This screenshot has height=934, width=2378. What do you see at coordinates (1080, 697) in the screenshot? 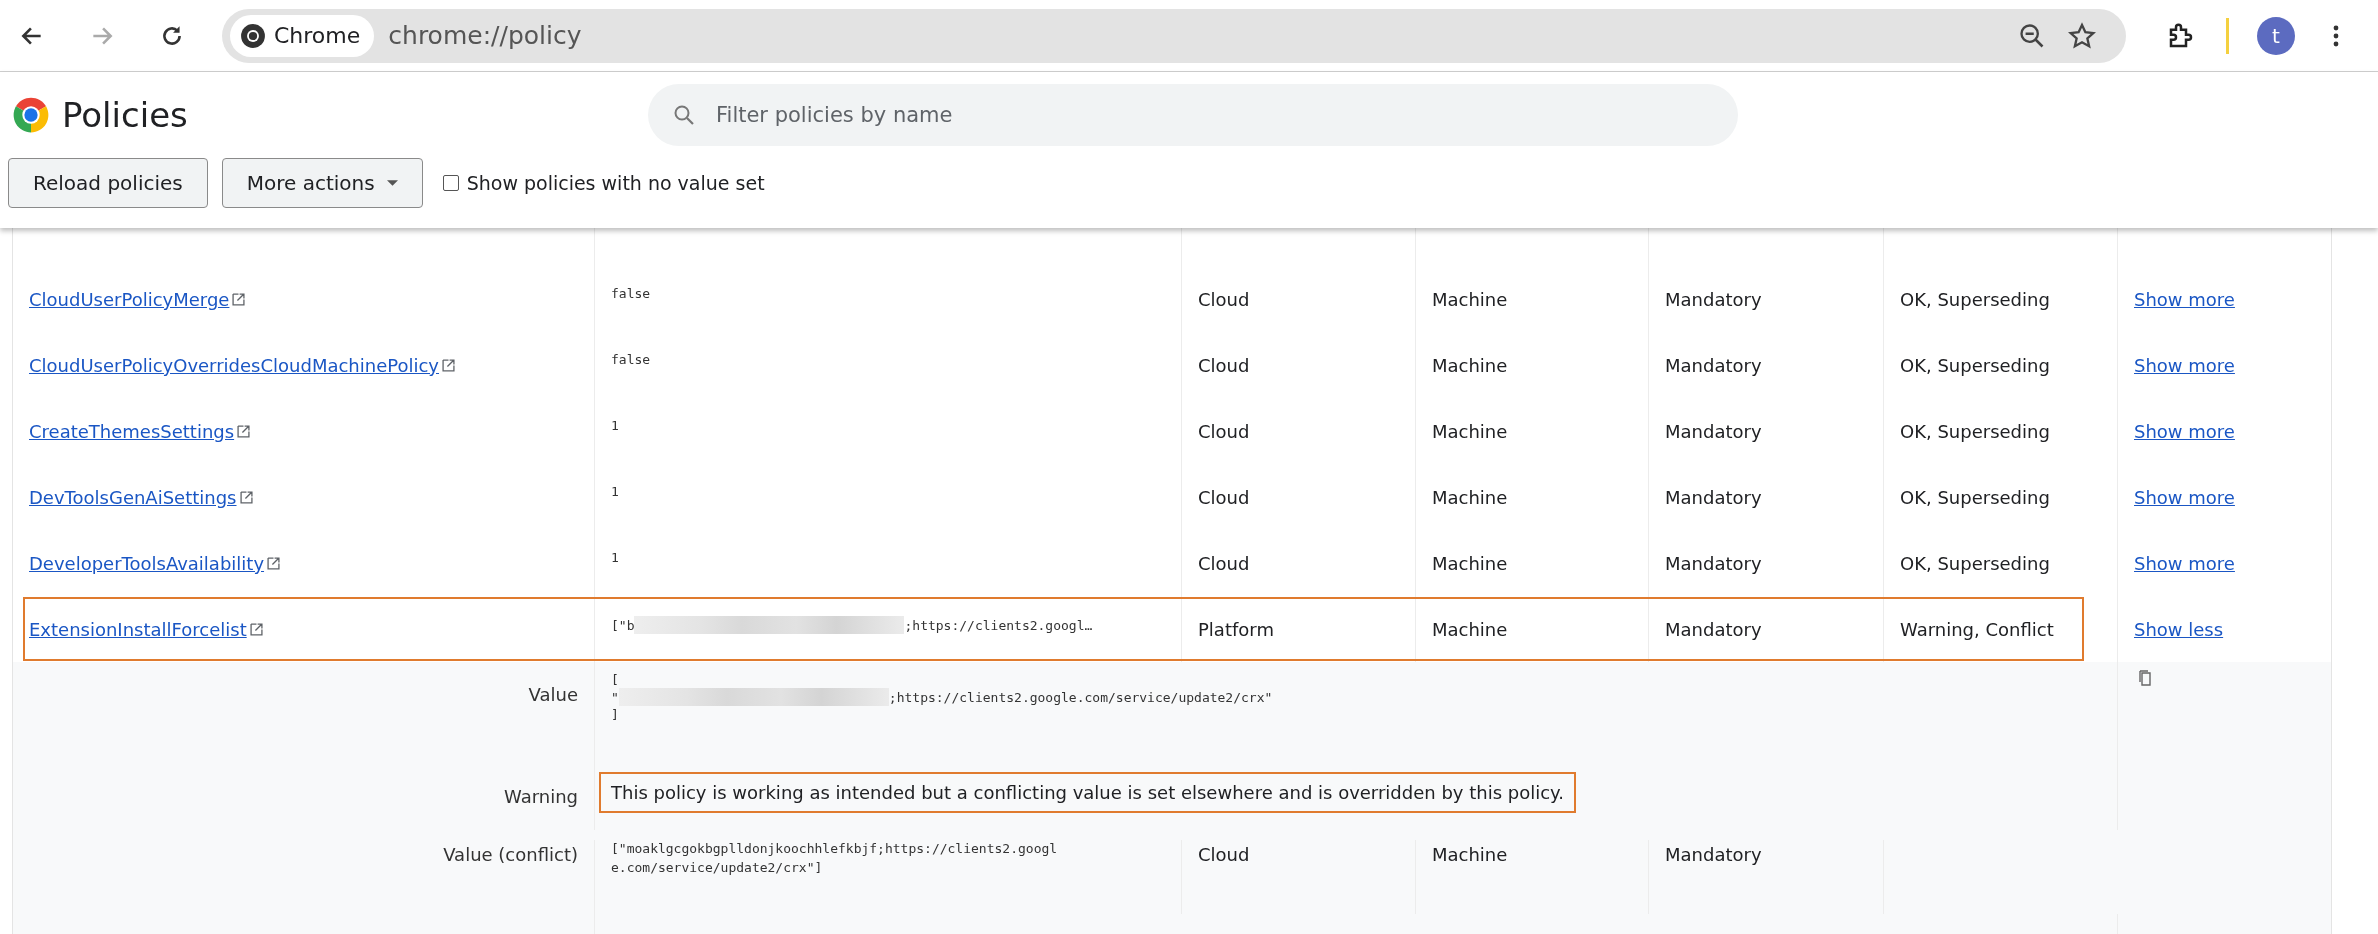
I see `value-text: ;https://clients2.google.com/service/update2/crx"` at bounding box center [1080, 697].